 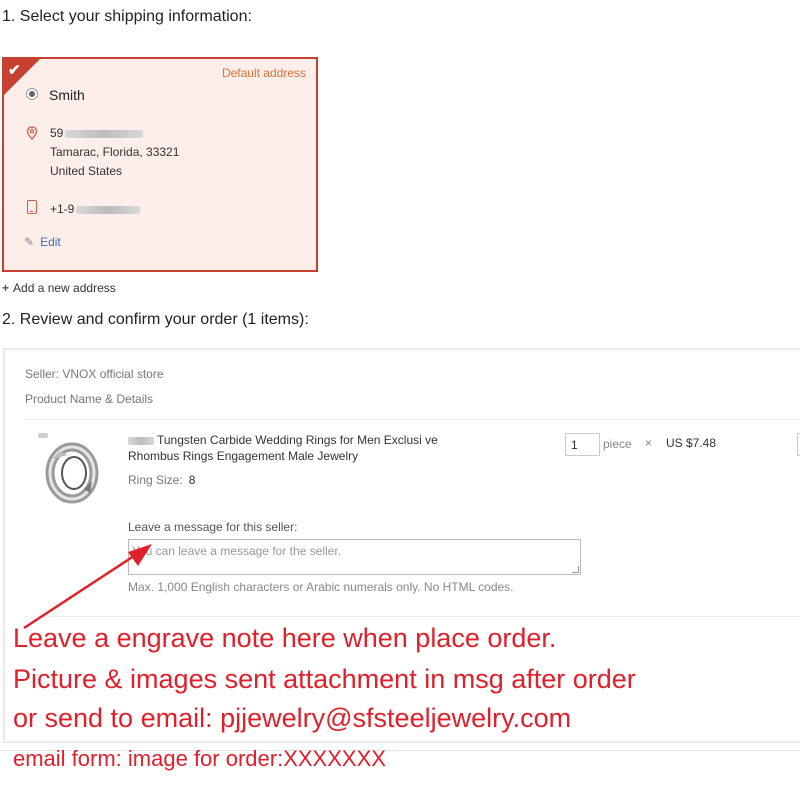 I want to click on address-radio, so click(x=32, y=94).